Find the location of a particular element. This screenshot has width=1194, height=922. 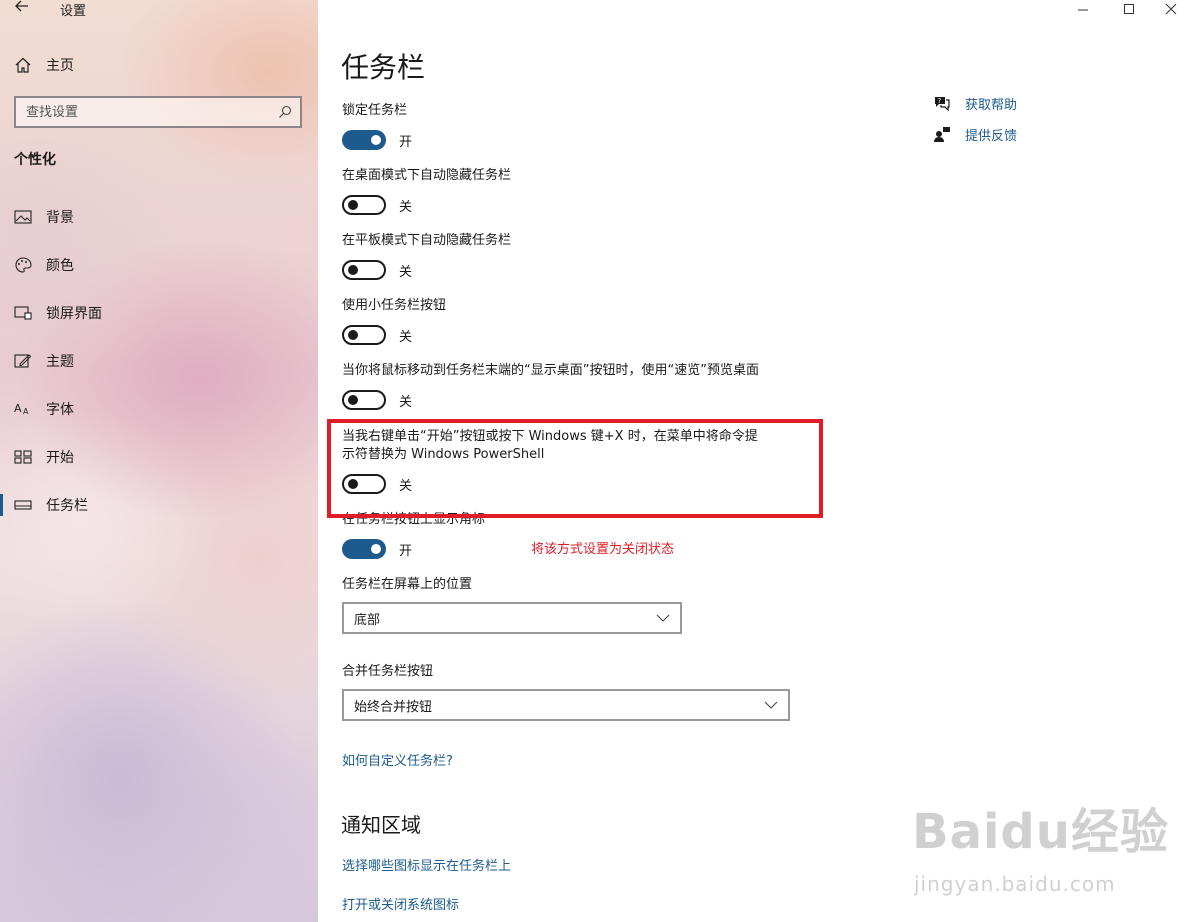

watermark-site: jingyan.baidu.com is located at coordinates (1015, 884).